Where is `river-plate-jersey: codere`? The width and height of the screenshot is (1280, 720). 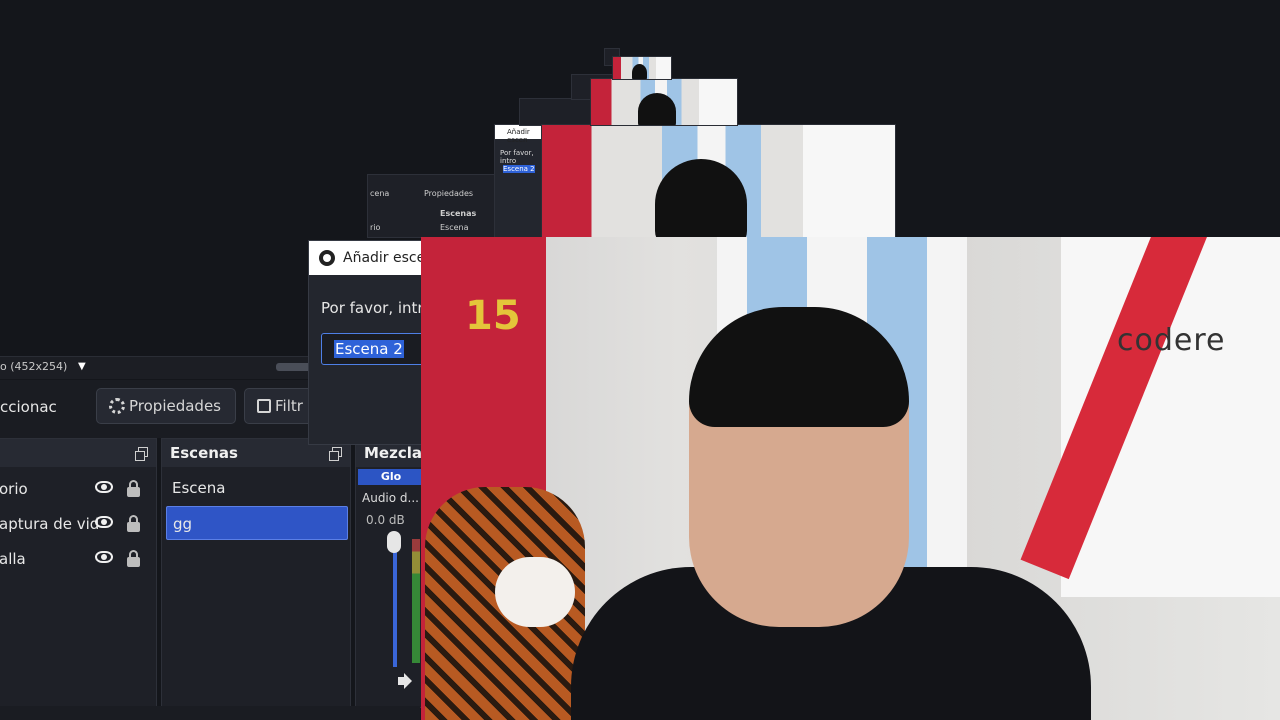
river-plate-jersey: codere is located at coordinates (1150, 417).